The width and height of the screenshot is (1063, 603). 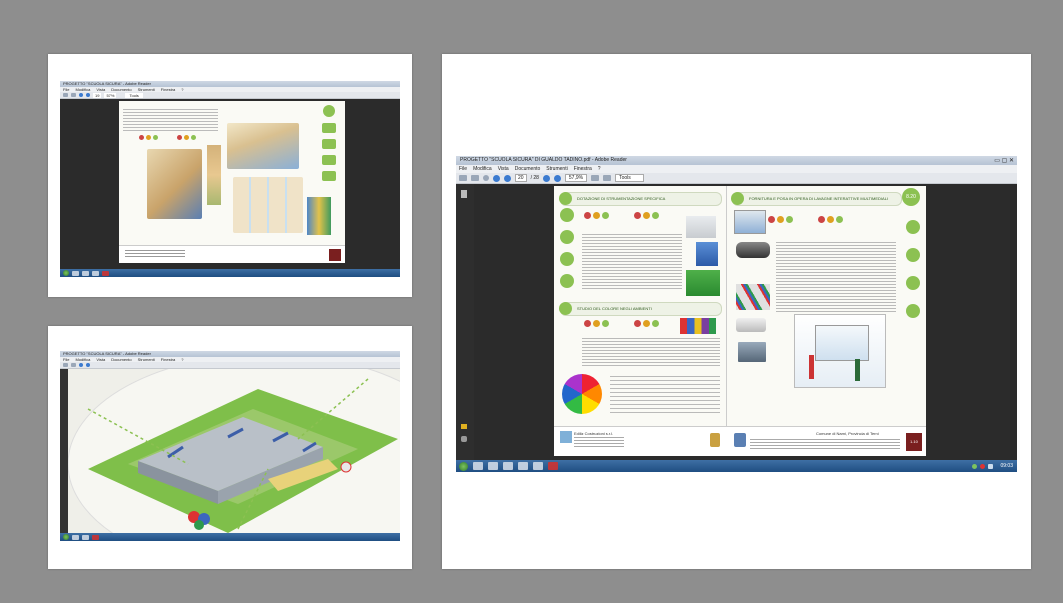 What do you see at coordinates (486, 178) in the screenshot?
I see `back-icon` at bounding box center [486, 178].